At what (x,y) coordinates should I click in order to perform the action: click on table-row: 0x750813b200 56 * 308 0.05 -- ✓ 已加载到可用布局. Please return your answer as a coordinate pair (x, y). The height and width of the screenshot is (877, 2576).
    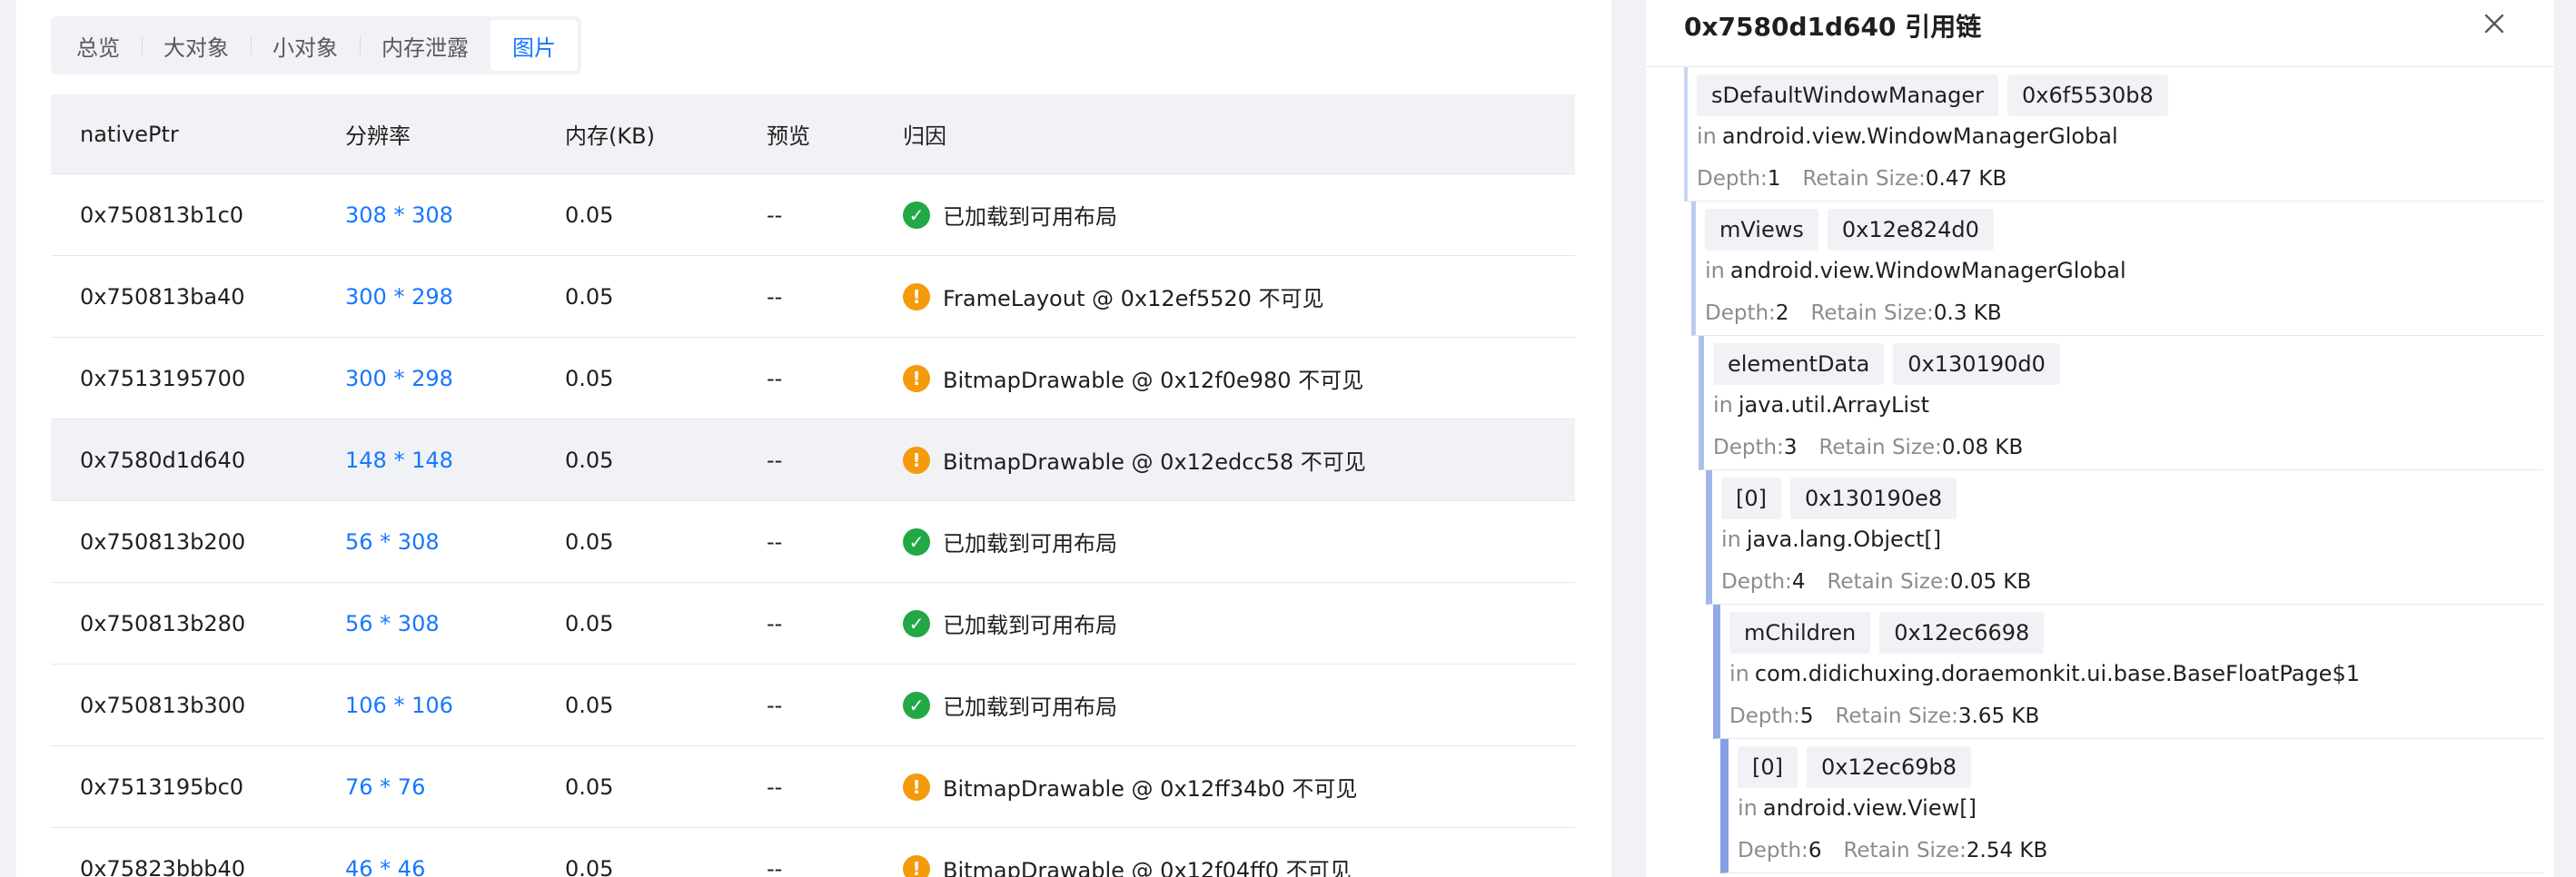
    Looking at the image, I should click on (813, 542).